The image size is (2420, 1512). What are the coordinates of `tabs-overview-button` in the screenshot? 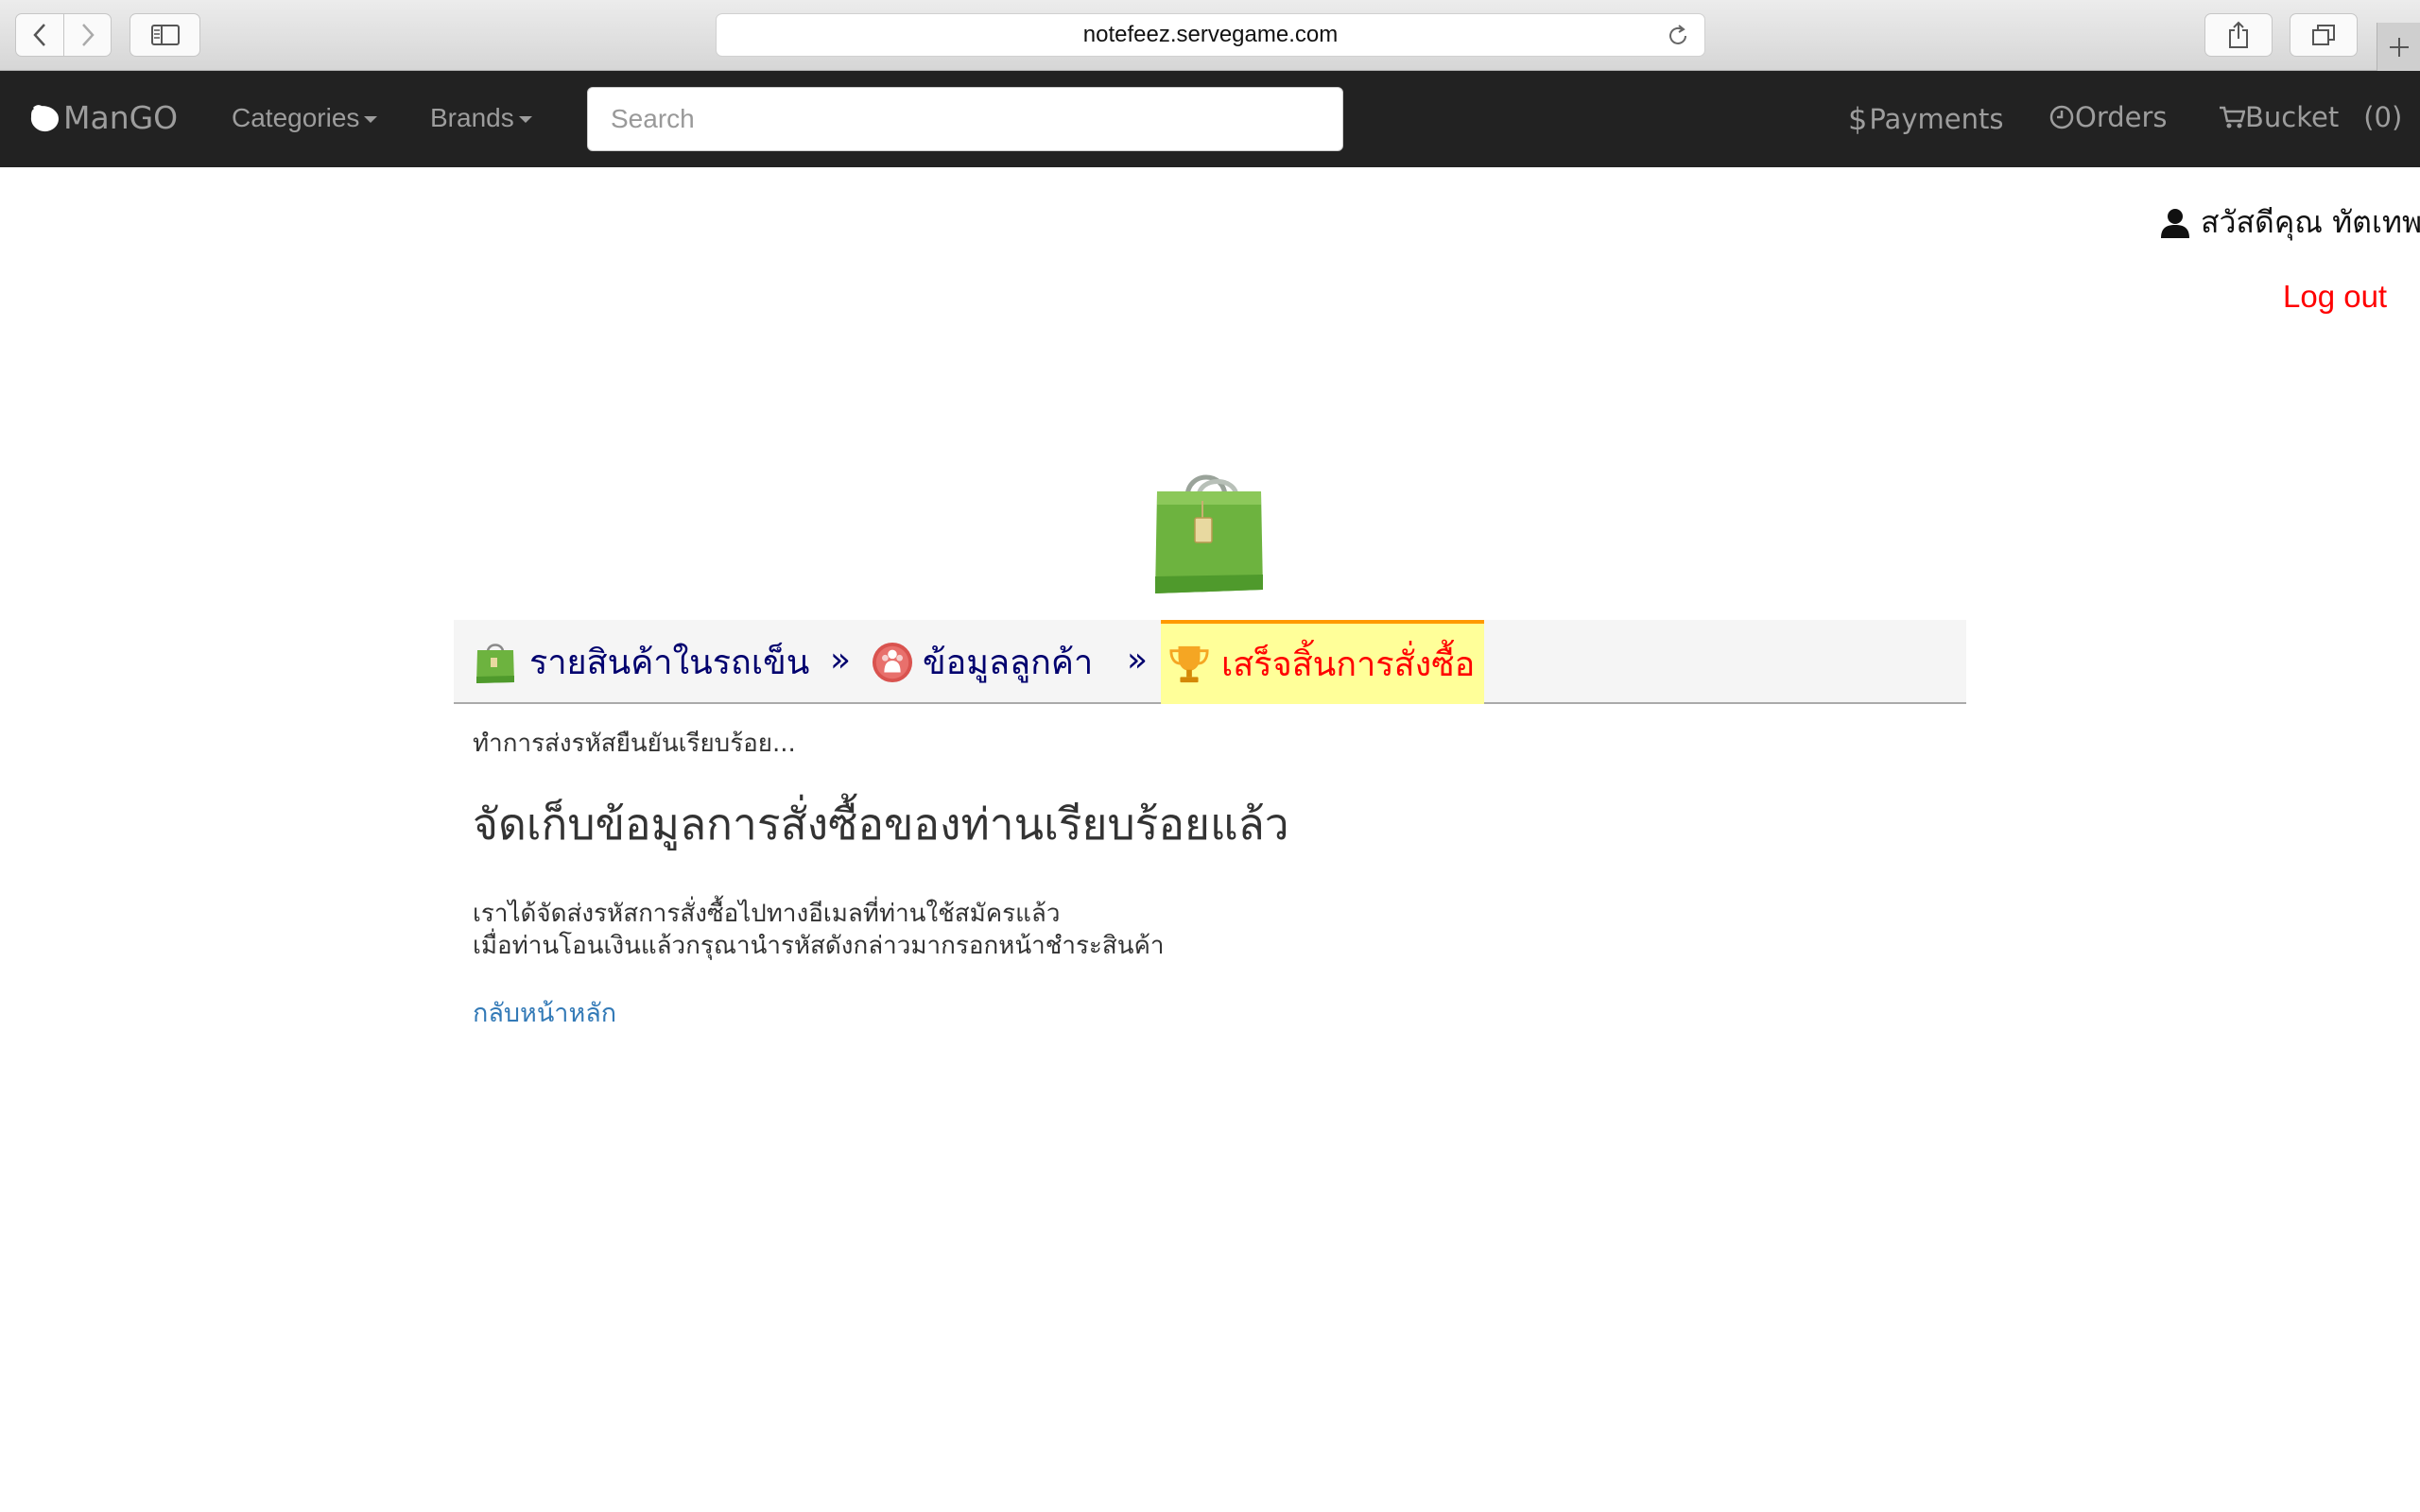 It's located at (2324, 35).